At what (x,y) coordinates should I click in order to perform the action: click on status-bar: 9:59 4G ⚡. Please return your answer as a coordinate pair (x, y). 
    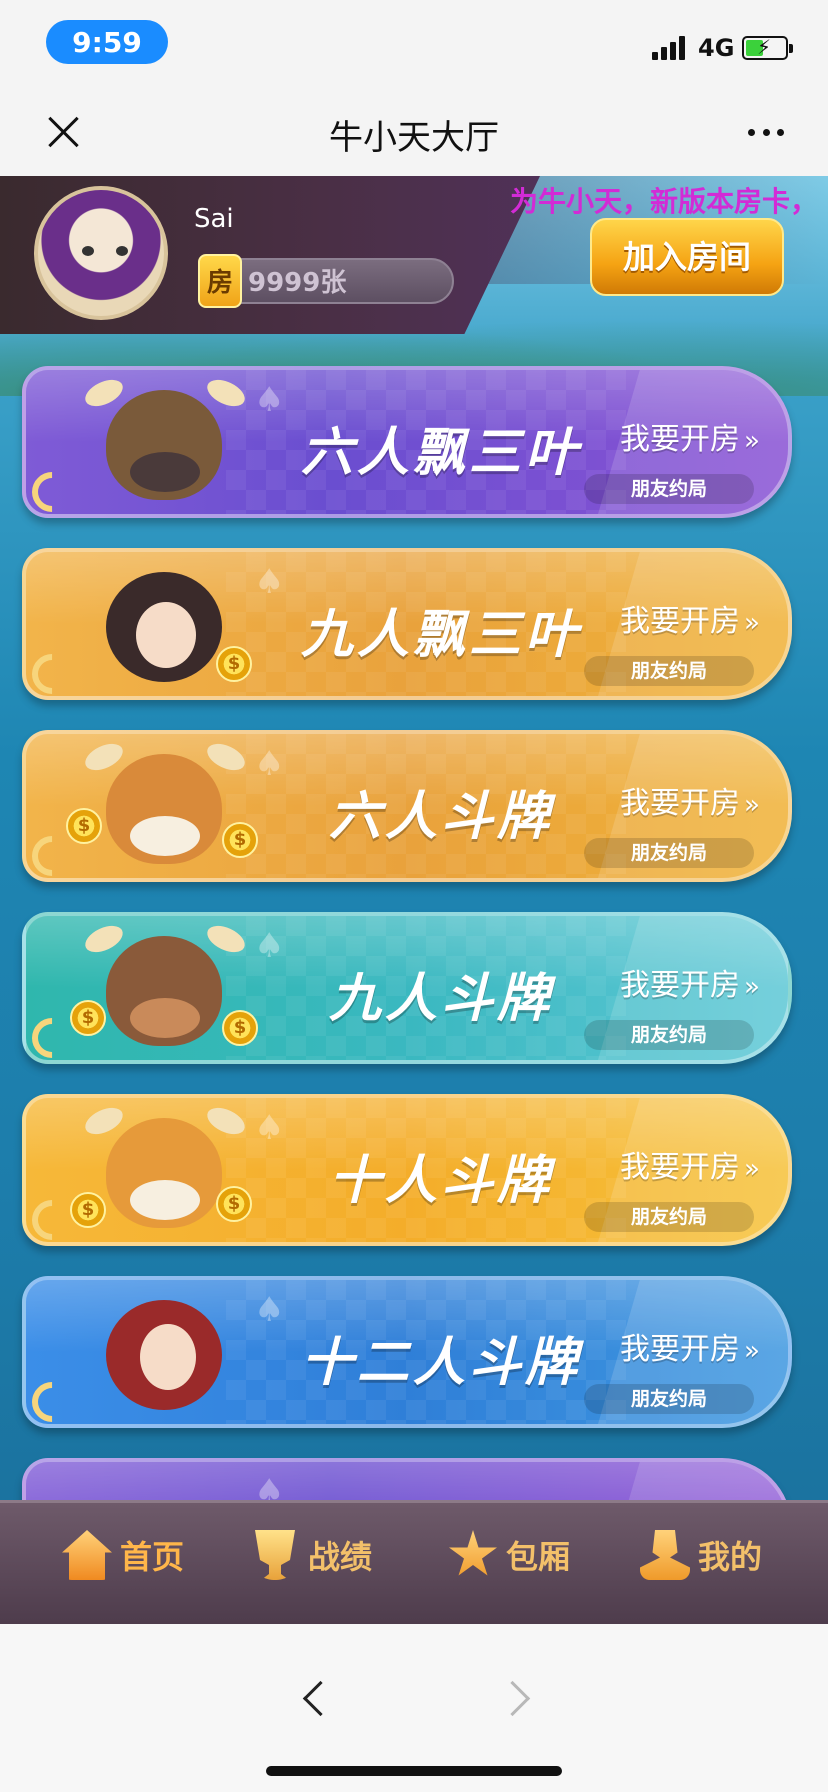
    Looking at the image, I should click on (414, 44).